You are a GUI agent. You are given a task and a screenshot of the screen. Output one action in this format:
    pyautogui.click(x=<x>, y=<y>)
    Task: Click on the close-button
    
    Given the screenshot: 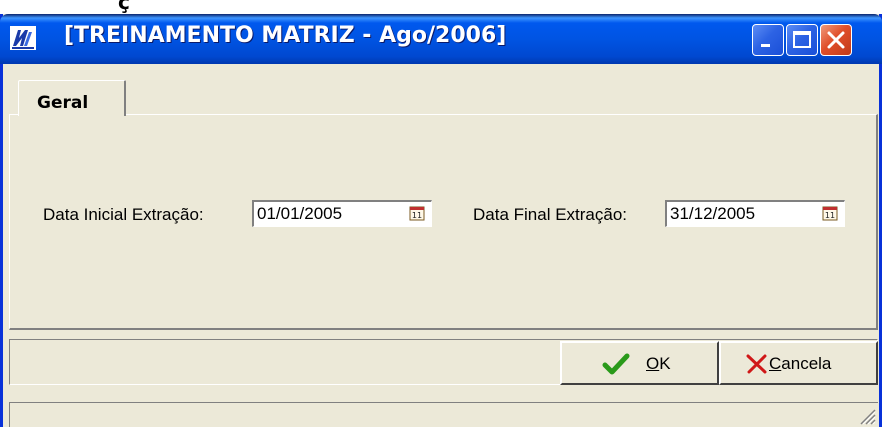 What is the action you would take?
    pyautogui.click(x=836, y=40)
    